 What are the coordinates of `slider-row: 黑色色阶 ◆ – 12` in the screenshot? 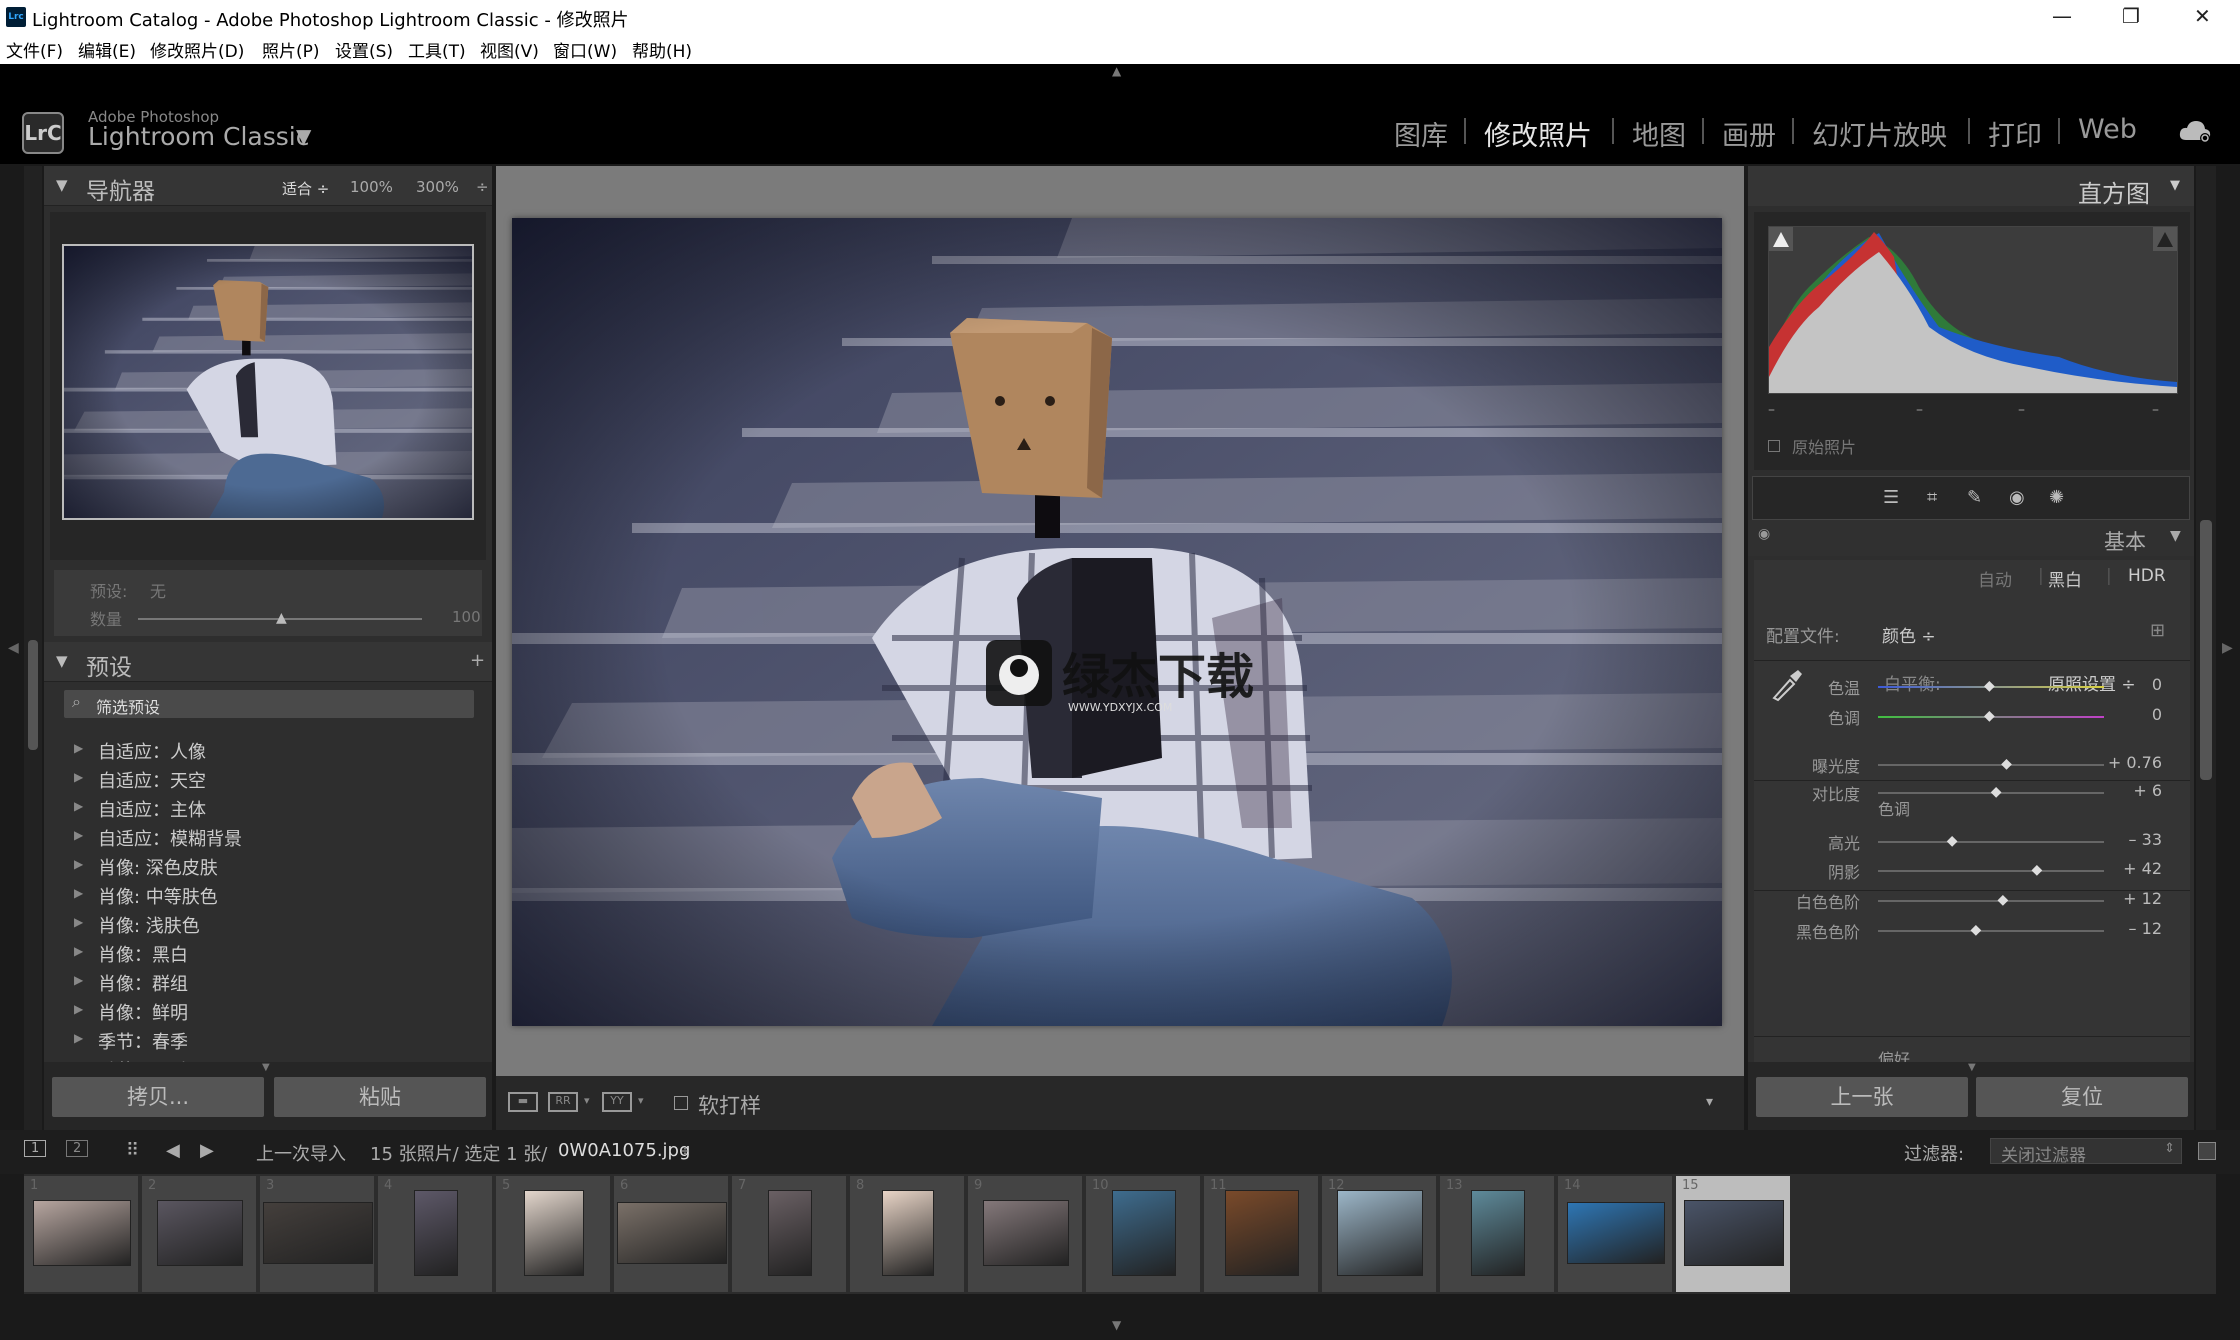 It's located at (1971, 930).